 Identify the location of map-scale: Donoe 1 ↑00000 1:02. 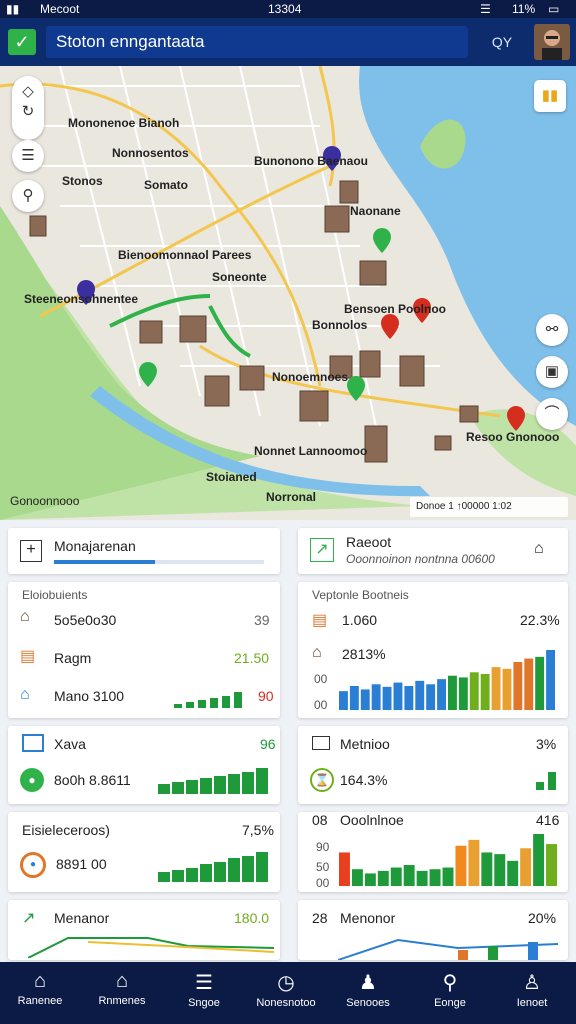
(489, 507).